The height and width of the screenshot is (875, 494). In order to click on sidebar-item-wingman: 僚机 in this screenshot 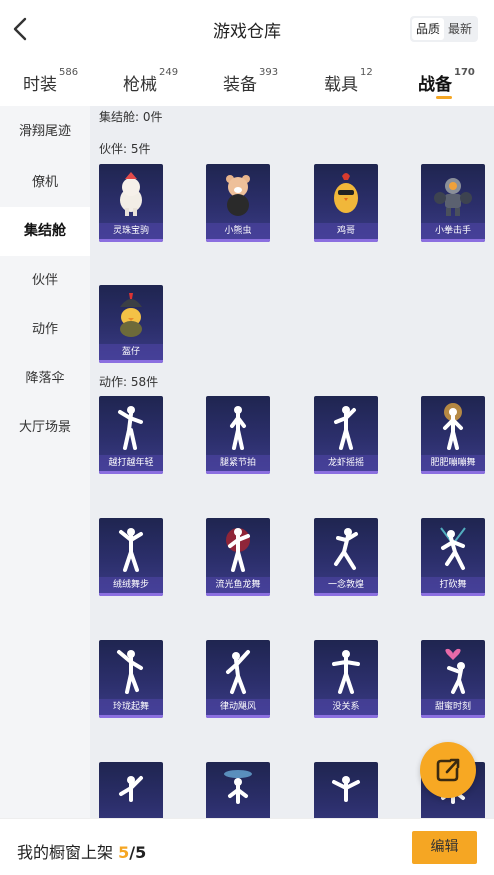, I will do `click(45, 182)`.